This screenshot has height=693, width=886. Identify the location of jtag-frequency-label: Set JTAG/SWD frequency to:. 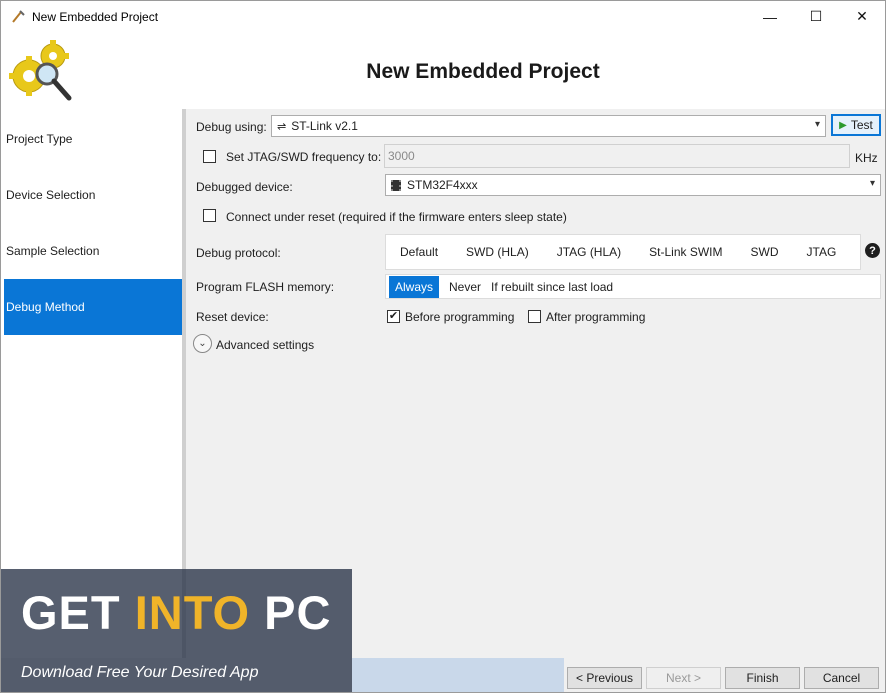
(304, 157).